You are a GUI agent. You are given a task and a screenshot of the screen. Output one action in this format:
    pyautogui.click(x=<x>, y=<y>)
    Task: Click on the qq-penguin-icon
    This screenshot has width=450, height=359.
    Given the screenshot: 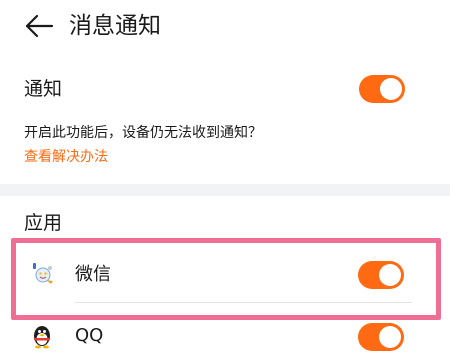 What is the action you would take?
    pyautogui.click(x=42, y=336)
    